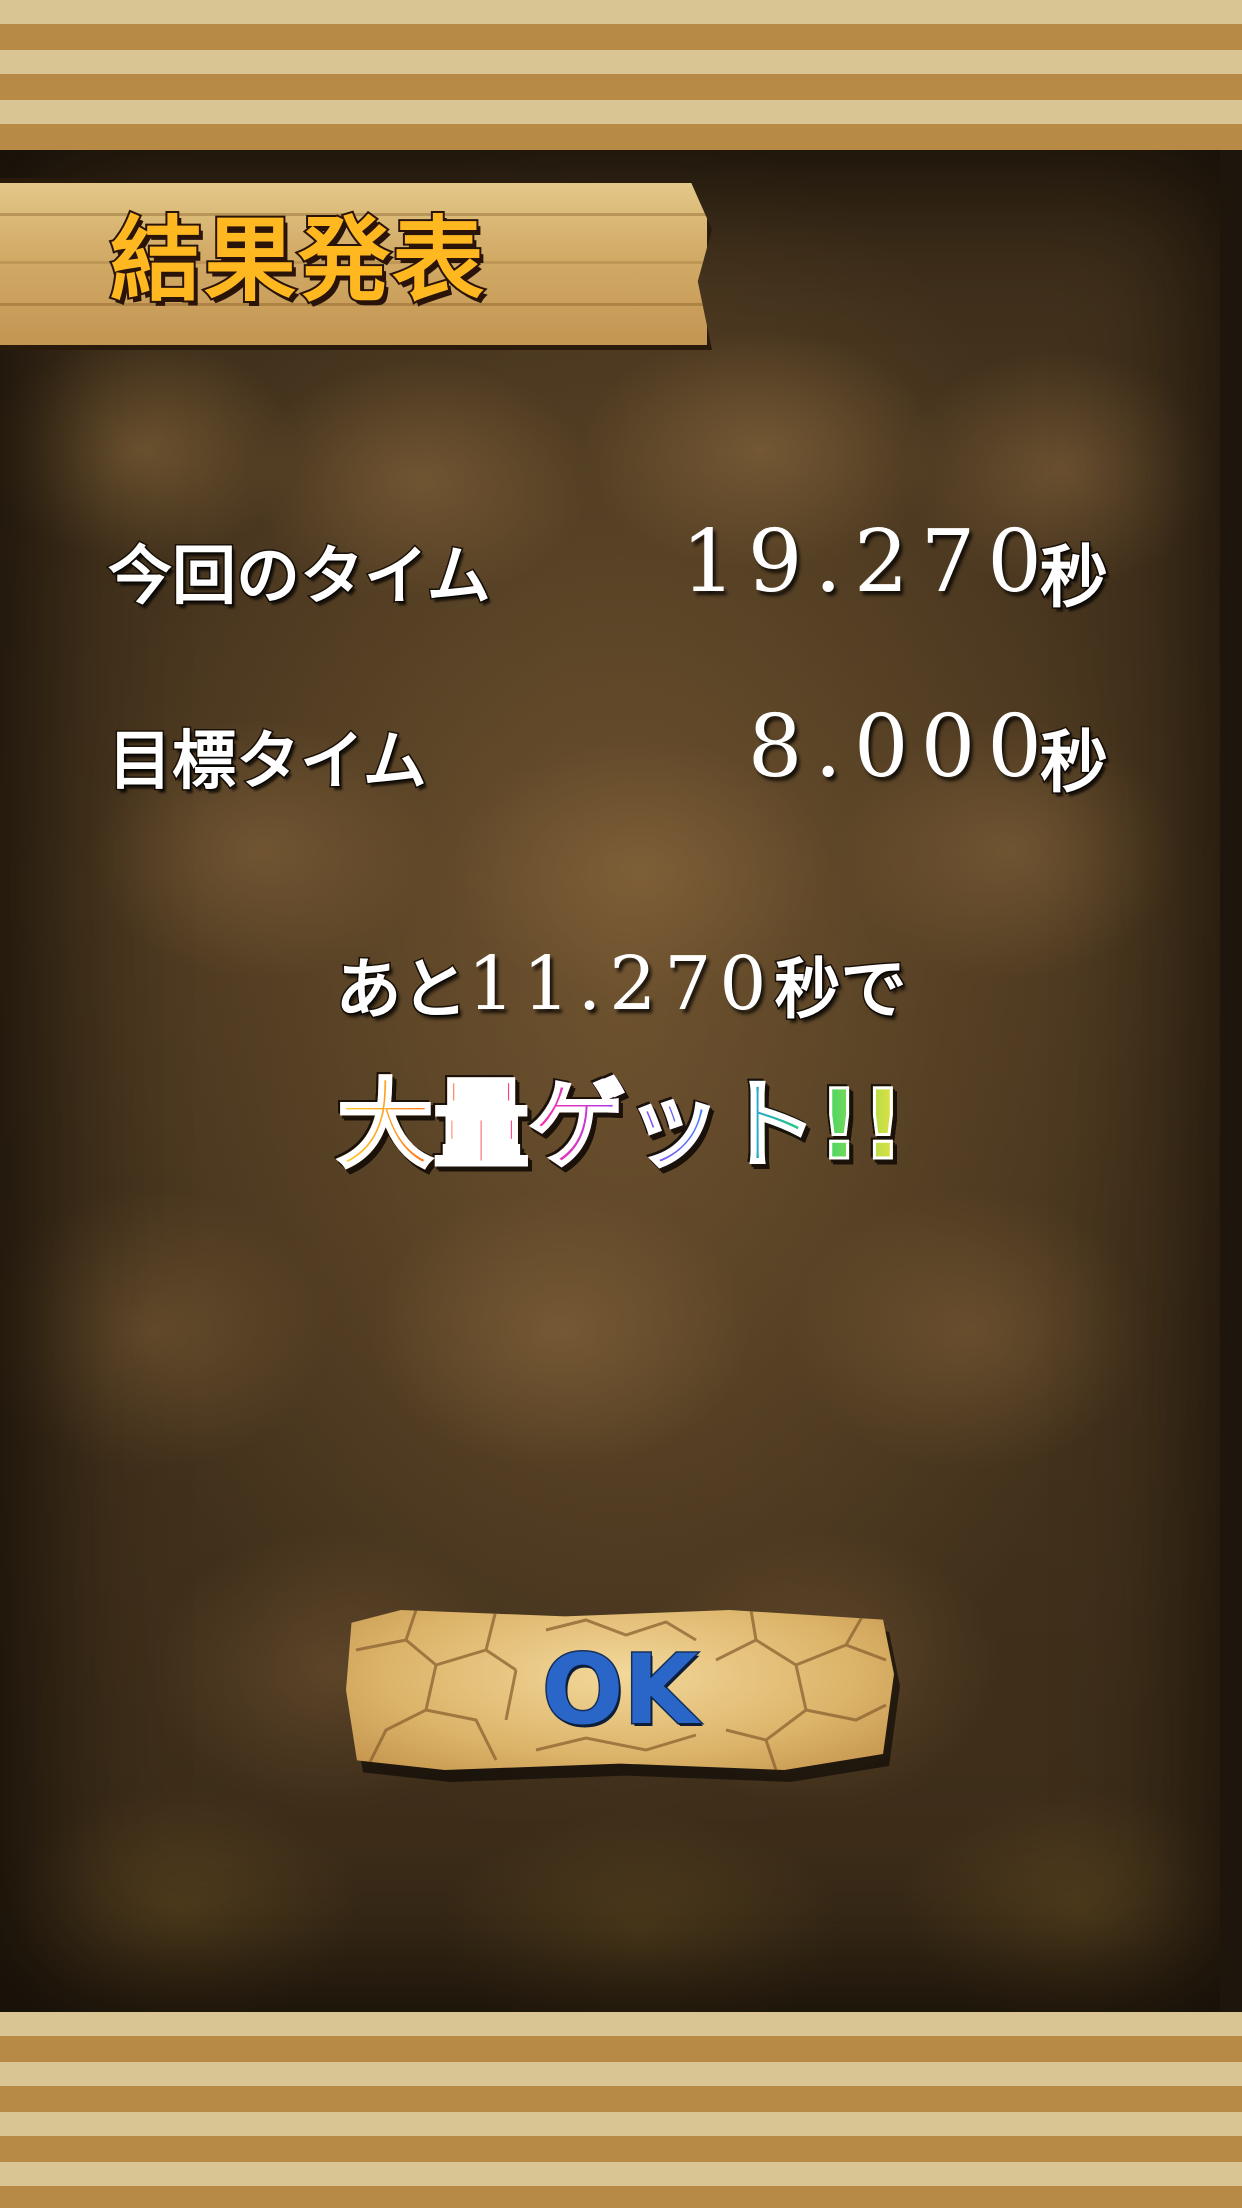 Image resolution: width=1242 pixels, height=2208 pixels. Describe the element at coordinates (1073, 579) in the screenshot. I see `current-time-unit: 秒` at that location.